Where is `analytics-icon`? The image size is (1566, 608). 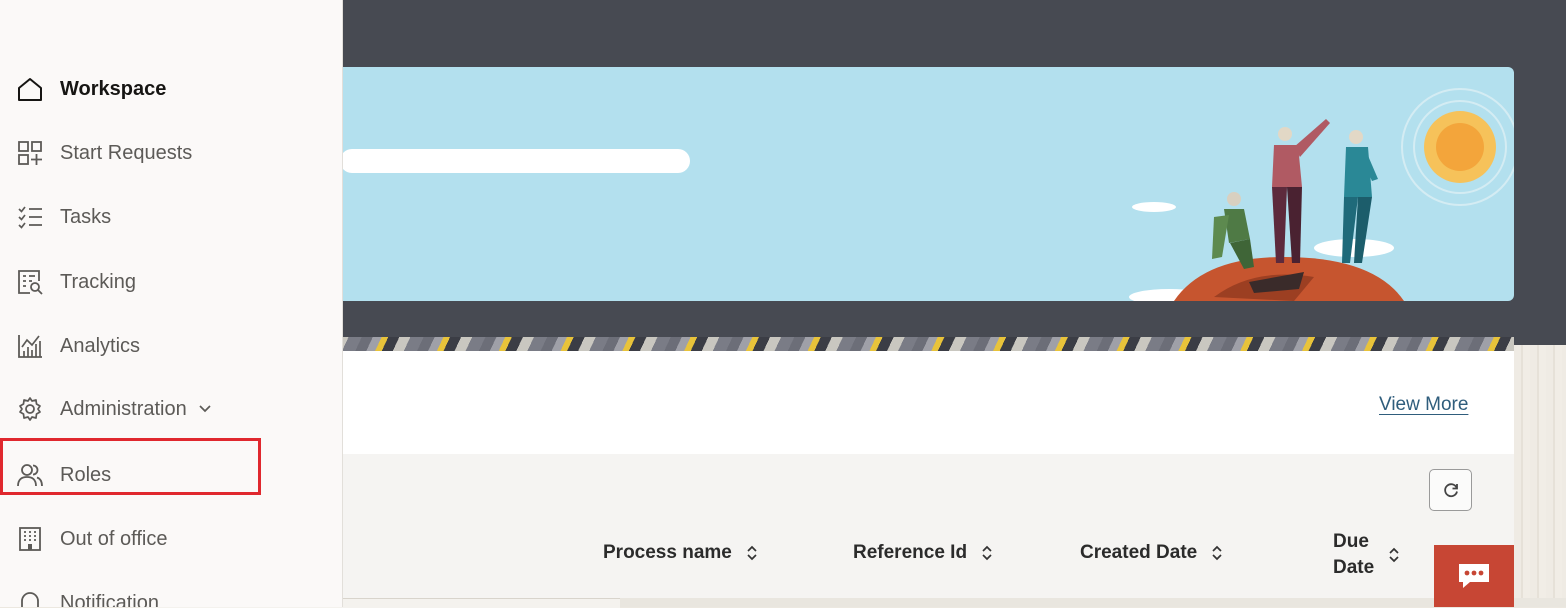 analytics-icon is located at coordinates (30, 346).